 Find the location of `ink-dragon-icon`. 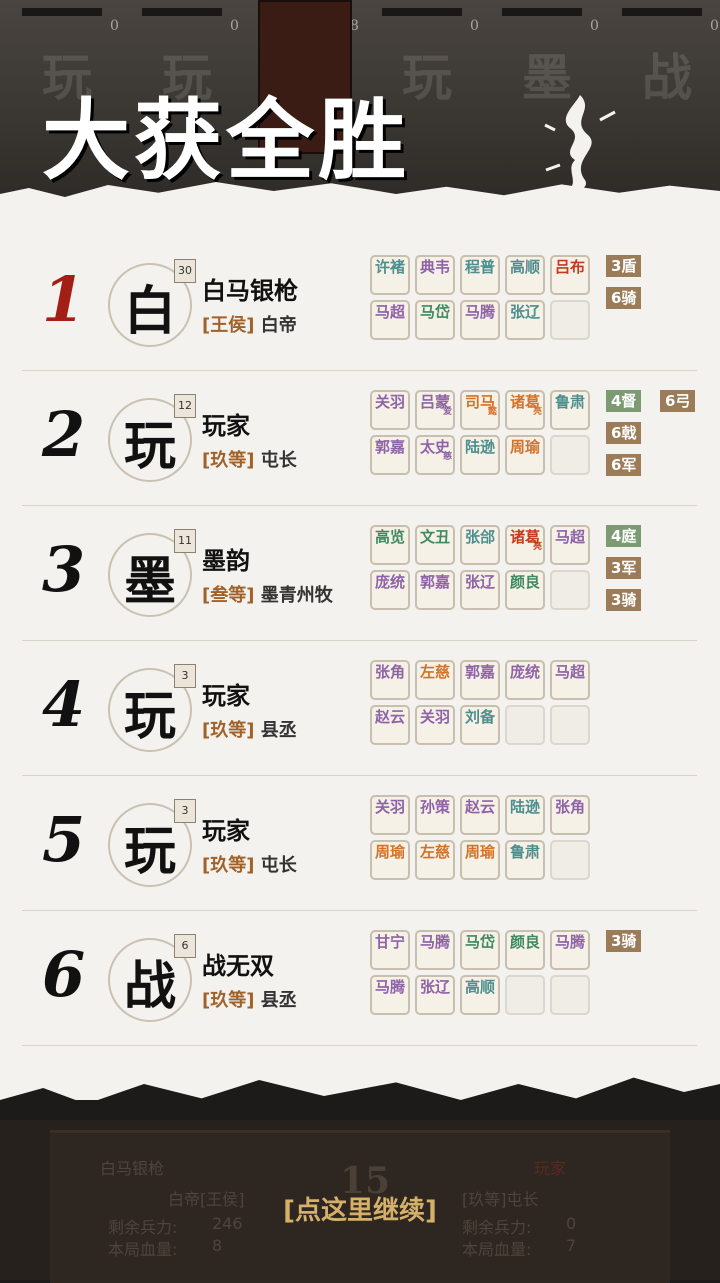

ink-dragon-icon is located at coordinates (580, 143).